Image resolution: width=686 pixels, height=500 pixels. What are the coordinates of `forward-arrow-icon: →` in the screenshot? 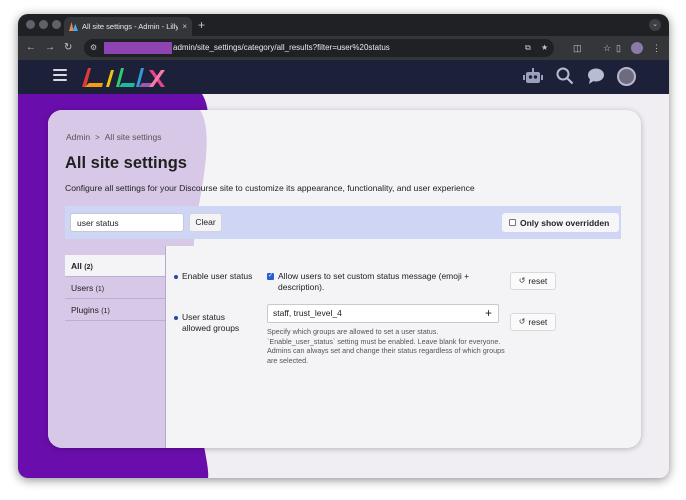 It's located at (50, 48).